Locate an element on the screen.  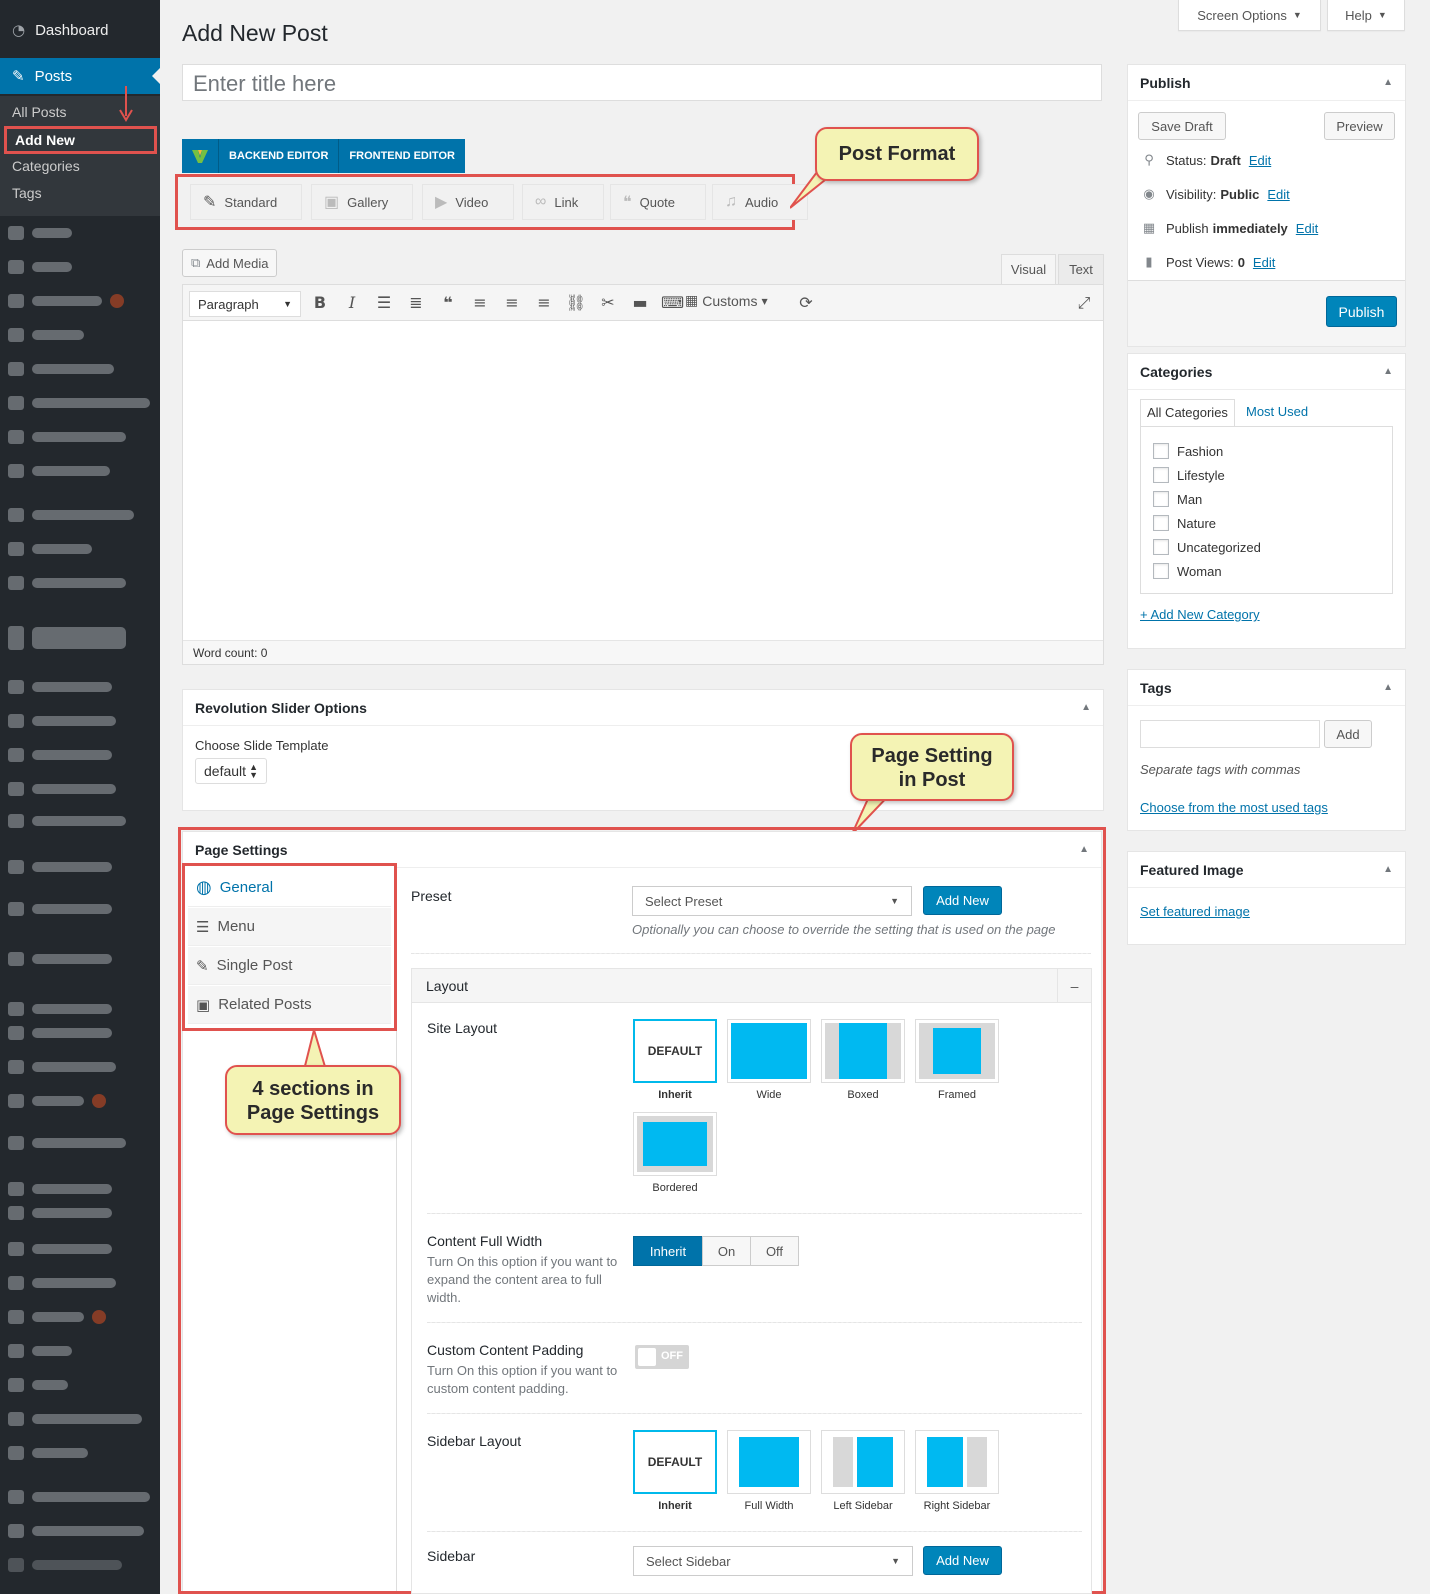
align-center-icon: ≡ is located at coordinates (512, 302).